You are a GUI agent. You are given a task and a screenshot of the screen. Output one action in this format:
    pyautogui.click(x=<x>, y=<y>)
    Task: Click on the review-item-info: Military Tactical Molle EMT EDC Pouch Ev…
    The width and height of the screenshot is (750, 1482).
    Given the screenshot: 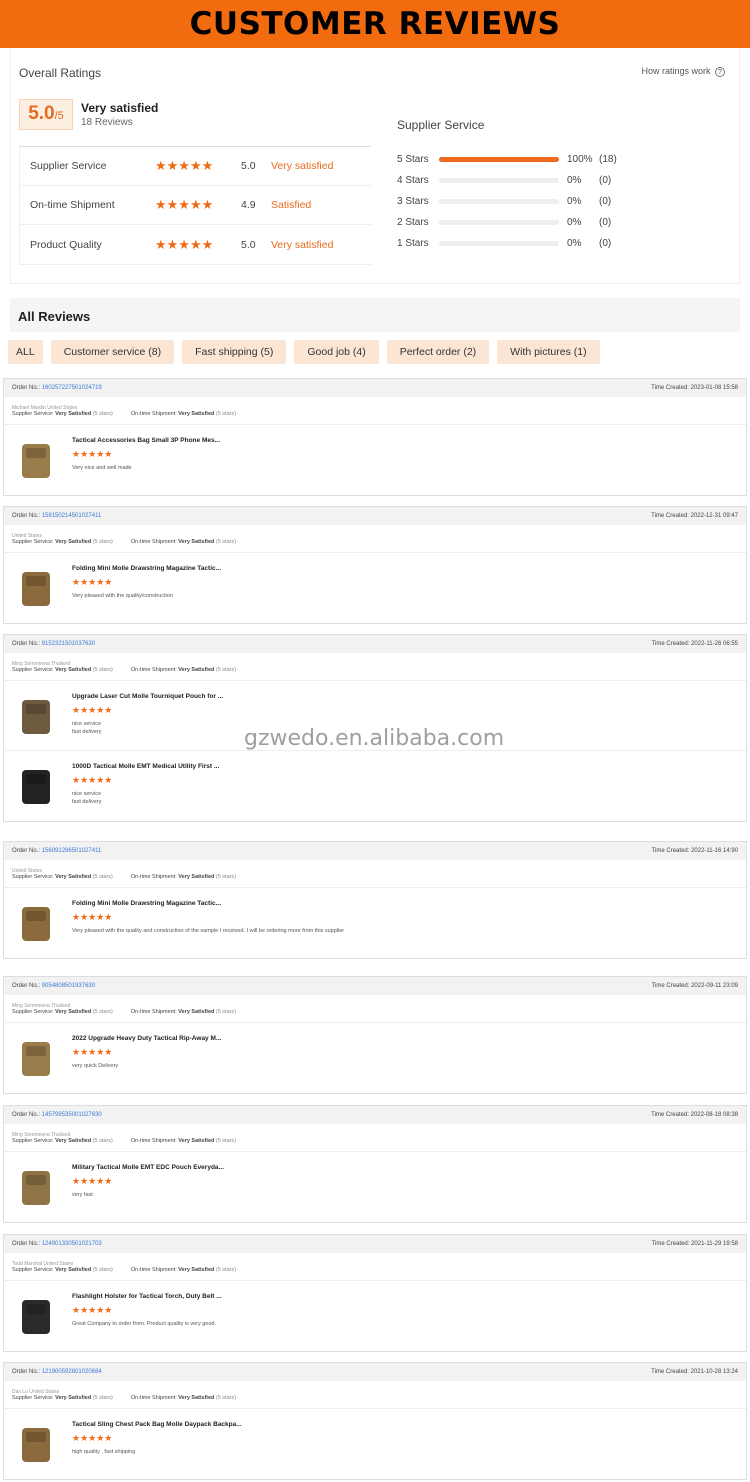 What is the action you would take?
    pyautogui.click(x=148, y=1187)
    